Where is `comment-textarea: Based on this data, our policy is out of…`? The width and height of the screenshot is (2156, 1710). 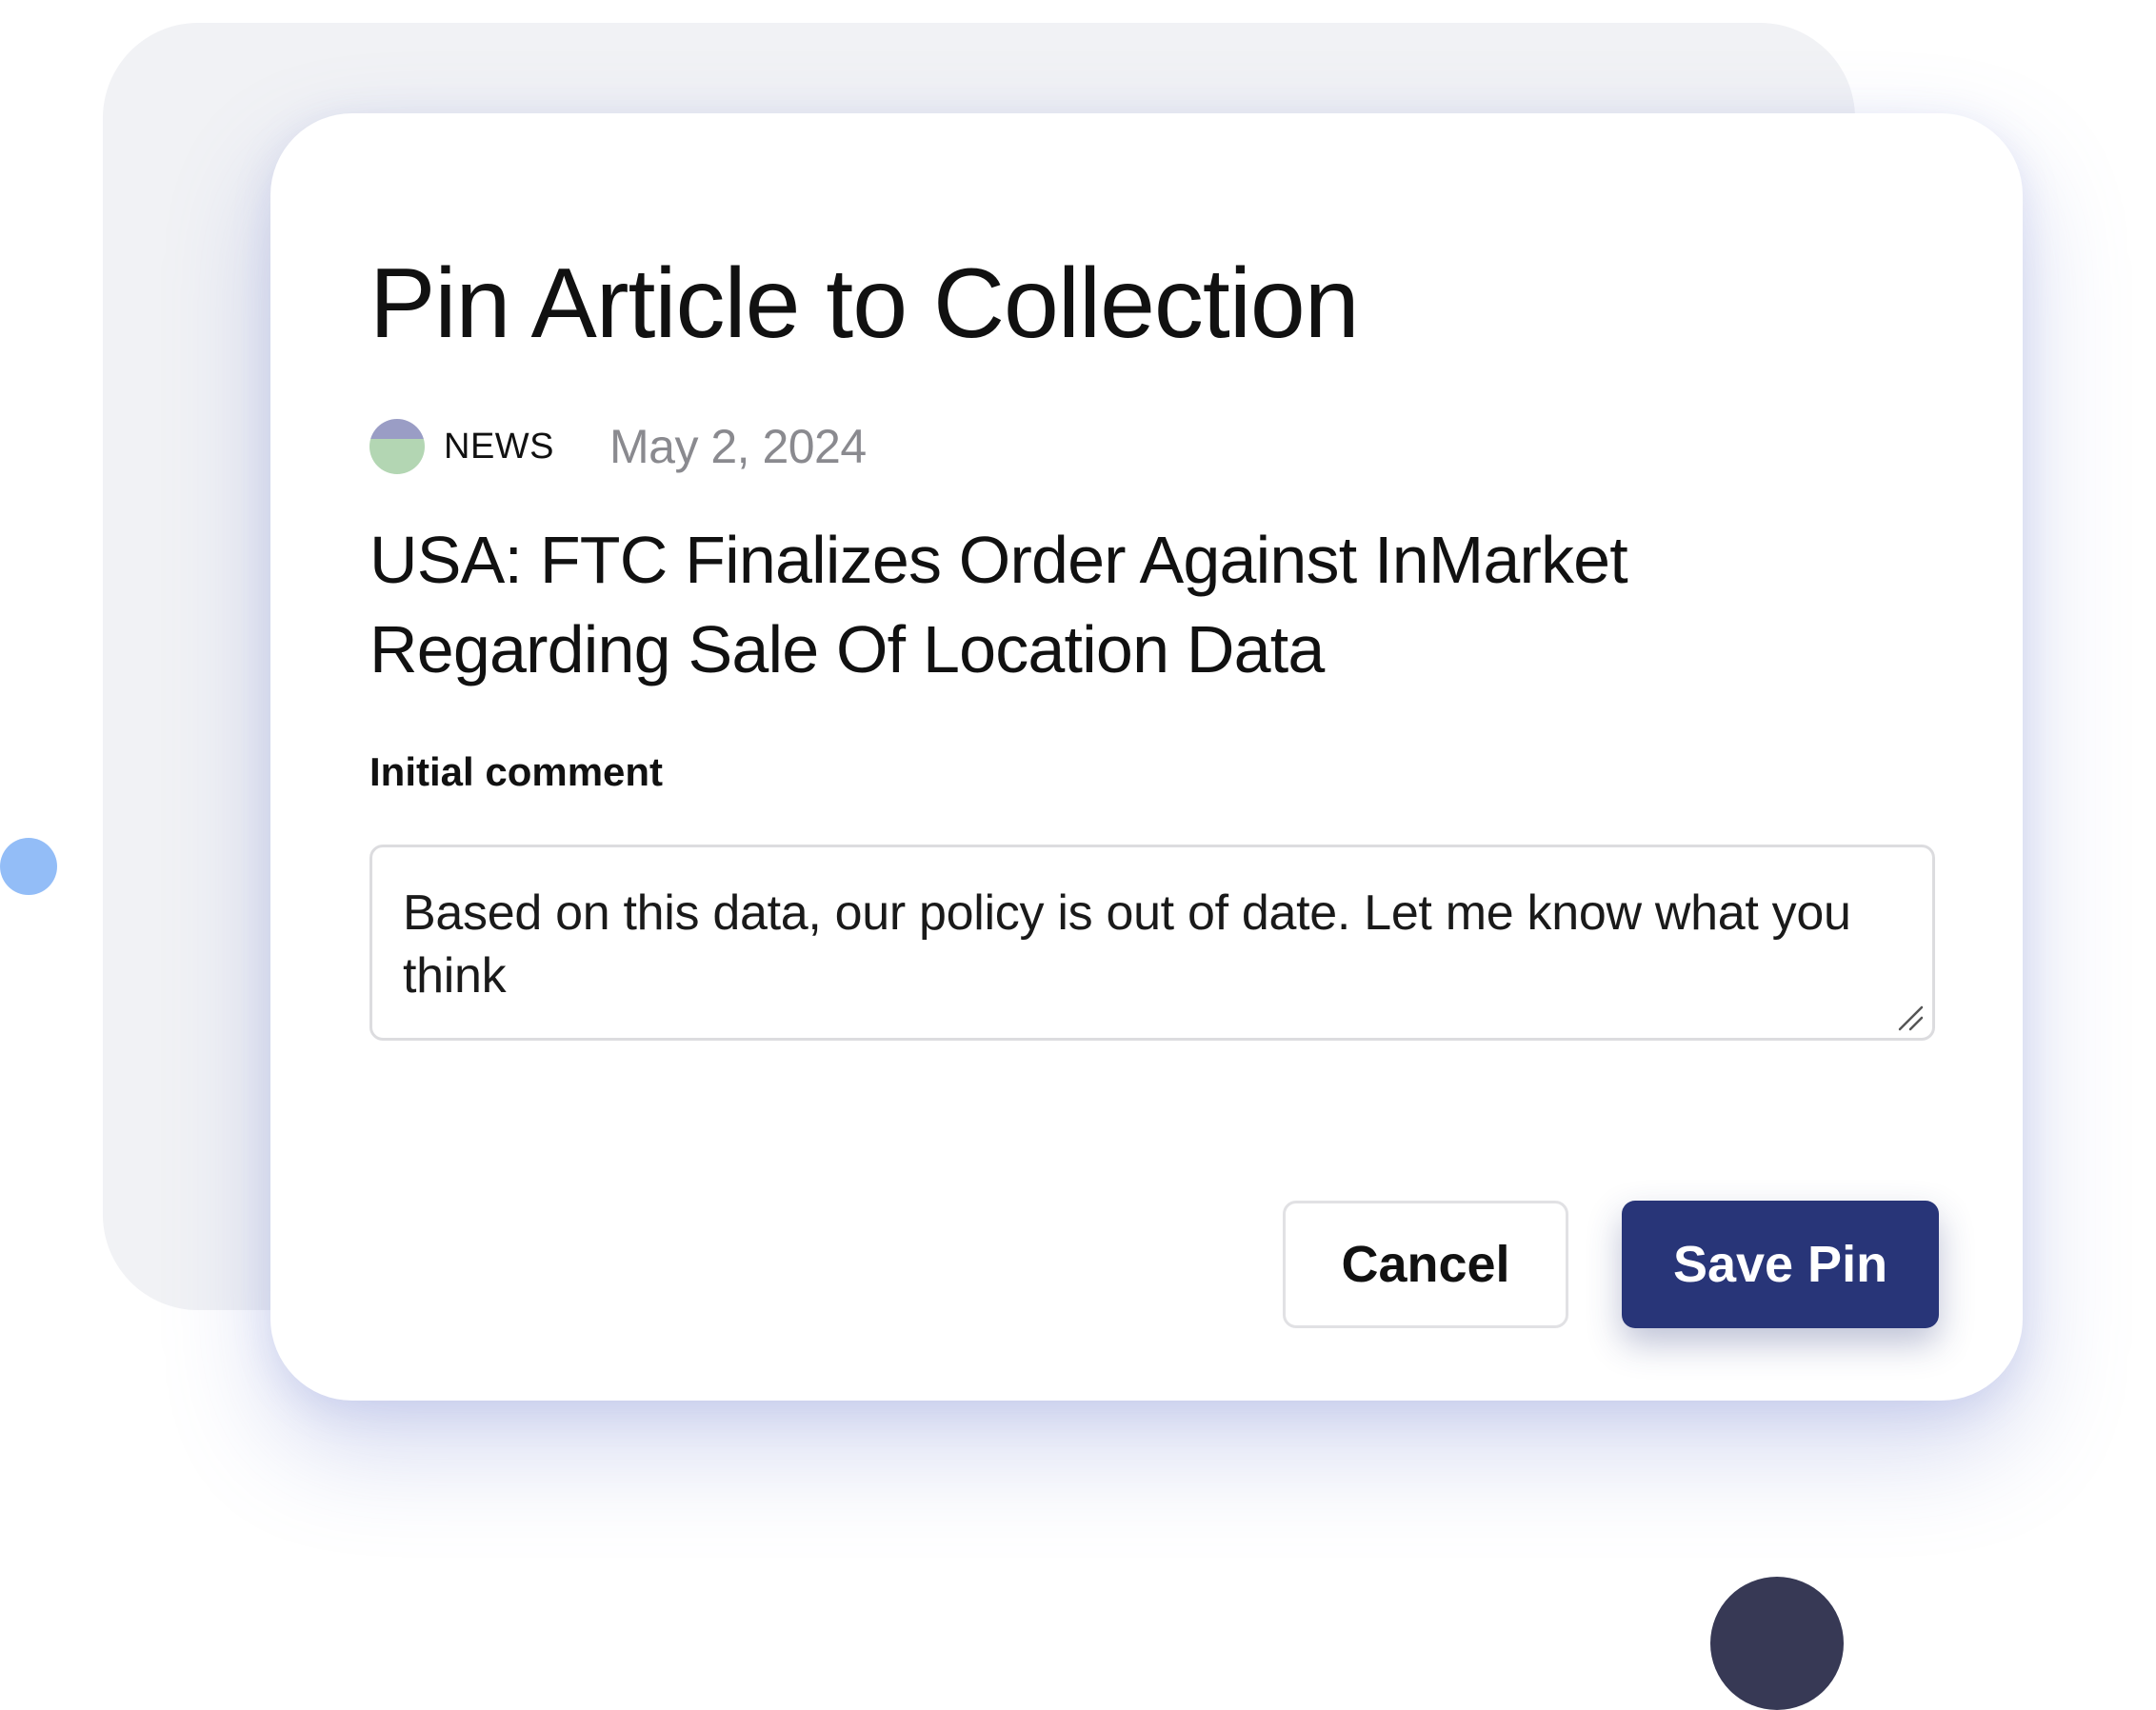
comment-textarea: Based on this data, our policy is out of… is located at coordinates (1152, 943).